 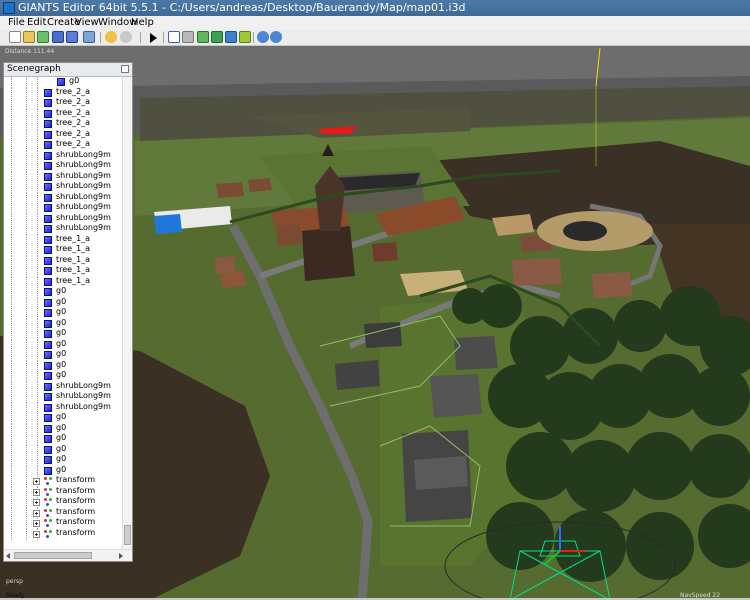 What do you see at coordinates (43, 37) in the screenshot?
I see `refresh-icon` at bounding box center [43, 37].